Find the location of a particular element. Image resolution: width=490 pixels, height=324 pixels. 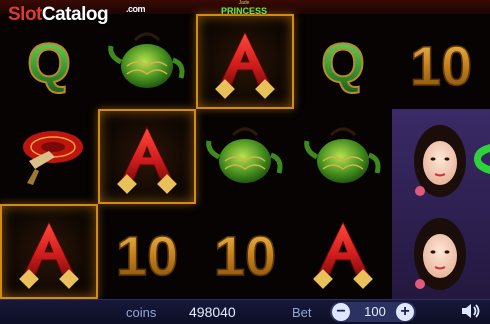

bet-stepper: − 100 + is located at coordinates (373, 312).